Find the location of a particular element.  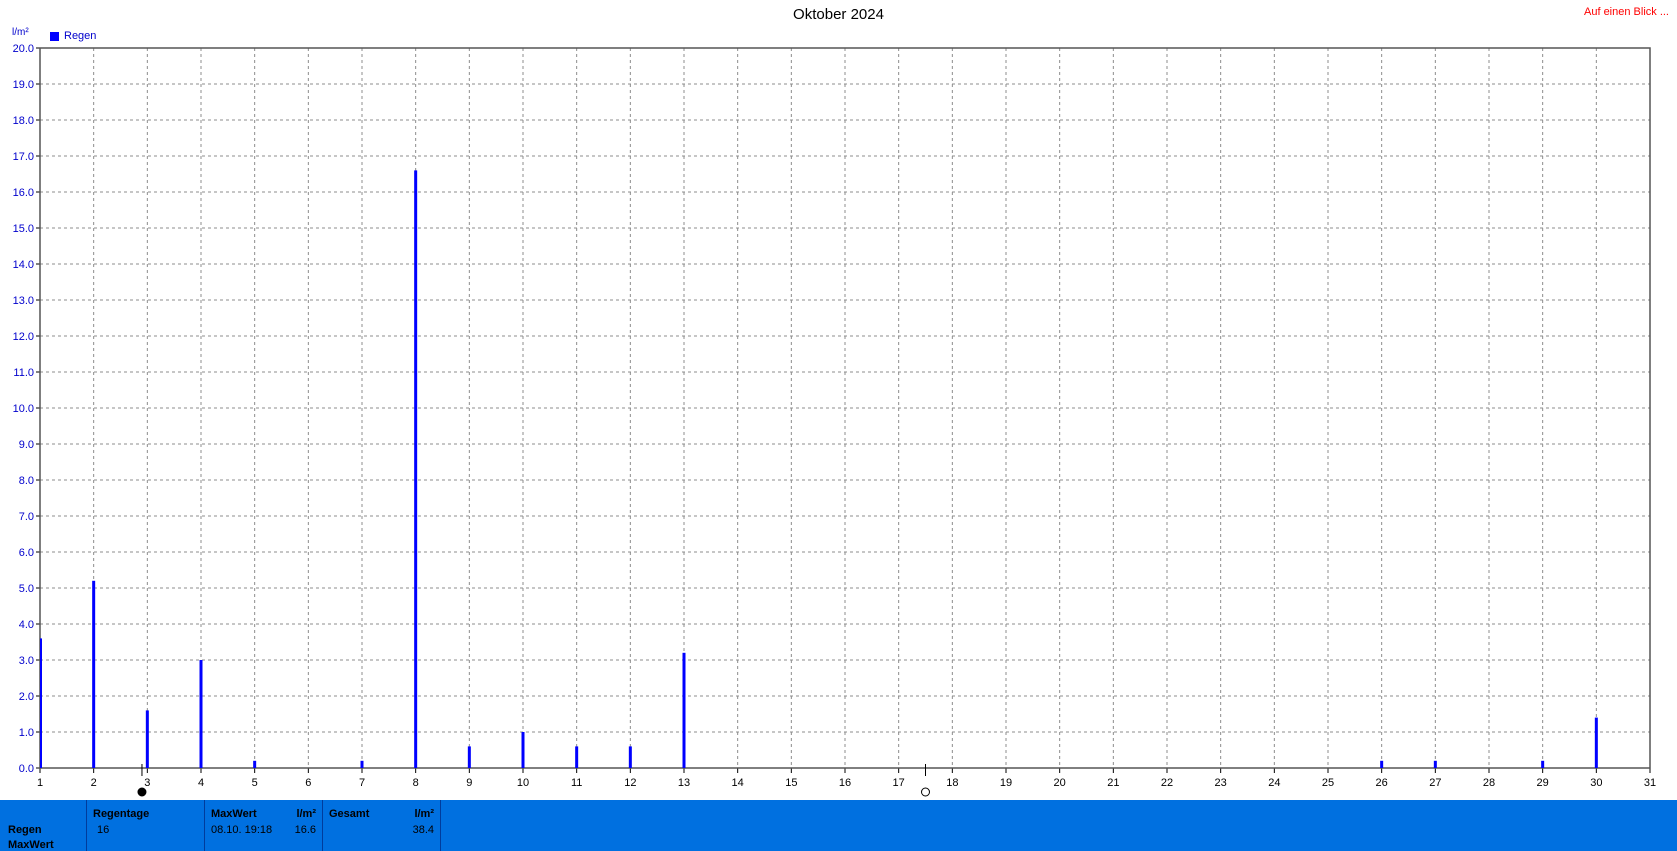

row-label-regen: Regen is located at coordinates (25, 830).